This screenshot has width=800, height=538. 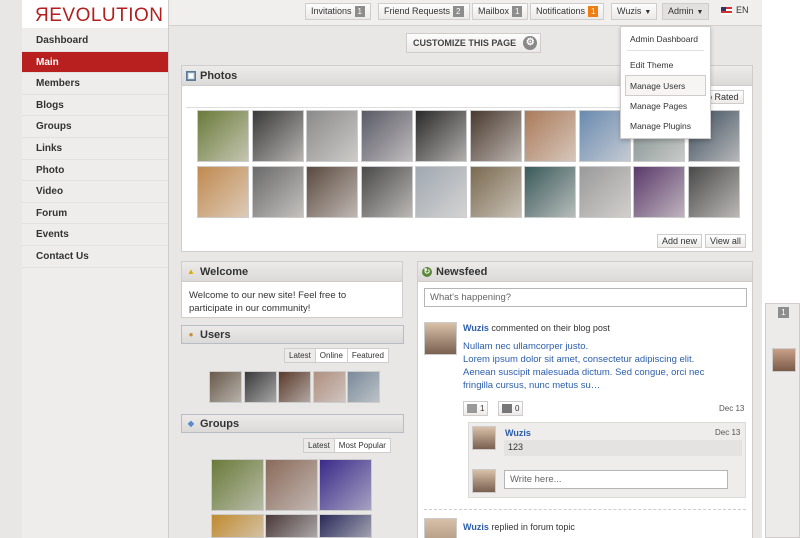 I want to click on tab-users-featured: Featured, so click(x=367, y=355).